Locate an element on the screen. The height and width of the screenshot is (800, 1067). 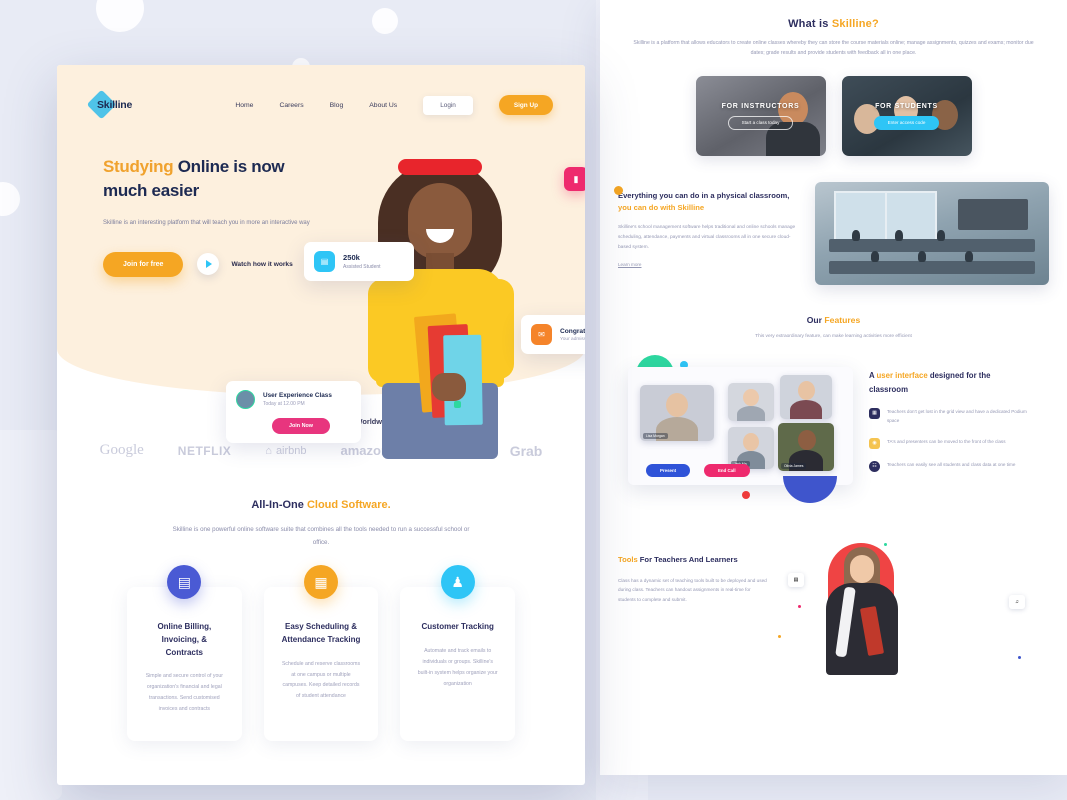
join-for-free-button: Join for free is located at coordinates (143, 264).